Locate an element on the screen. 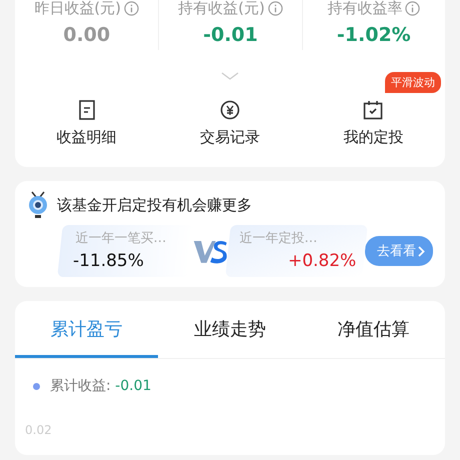 The height and width of the screenshot is (460, 460). promo-title: 该基金开启定投有机会赚更多 is located at coordinates (154, 205).